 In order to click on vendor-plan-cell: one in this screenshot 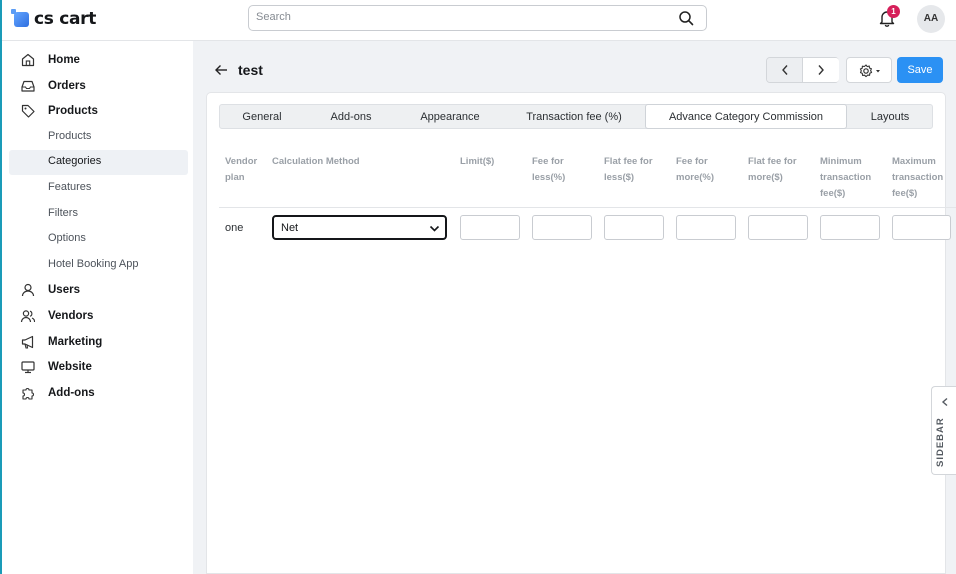, I will do `click(234, 228)`.